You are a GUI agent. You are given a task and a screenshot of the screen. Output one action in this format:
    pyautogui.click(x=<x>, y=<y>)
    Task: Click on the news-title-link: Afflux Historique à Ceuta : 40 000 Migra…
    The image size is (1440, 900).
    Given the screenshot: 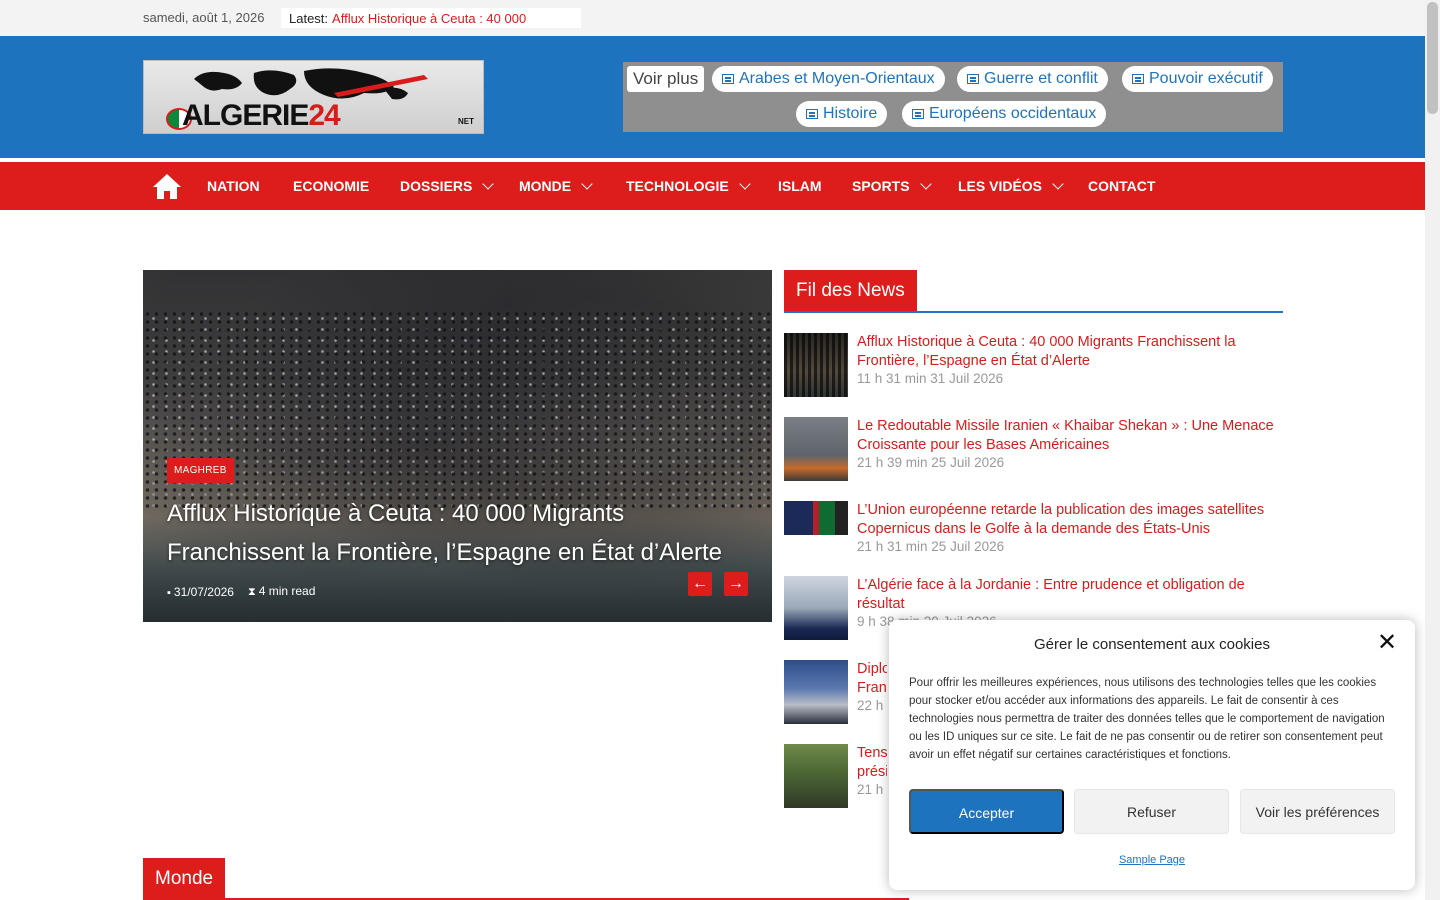 What is the action you would take?
    pyautogui.click(x=1070, y=352)
    